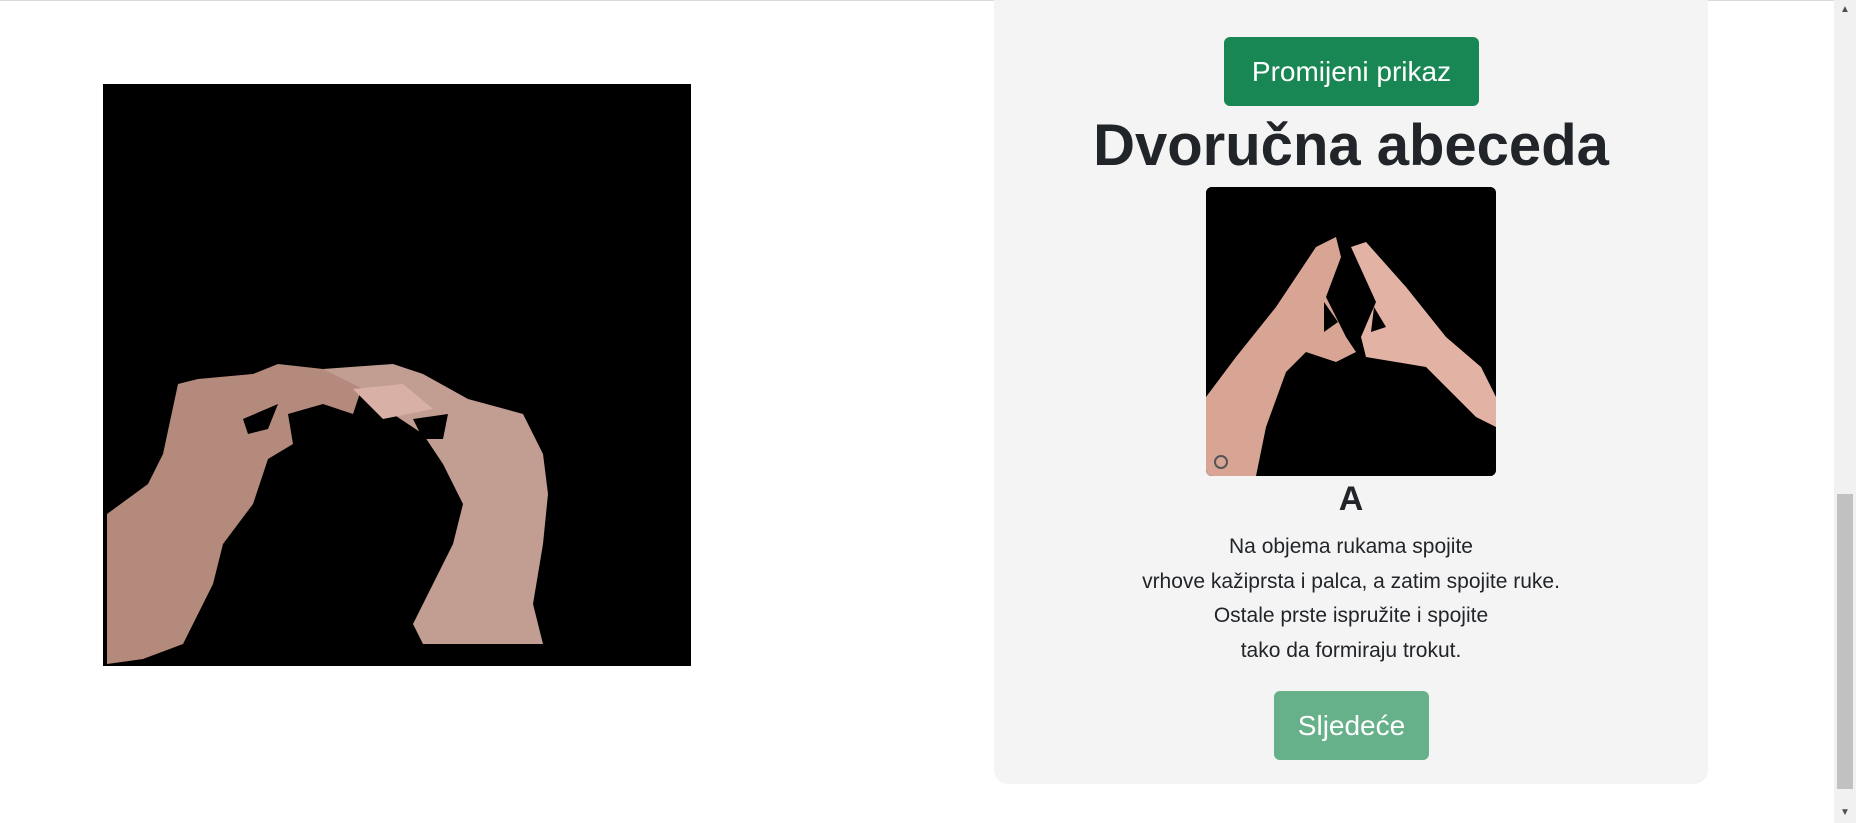 Image resolution: width=1856 pixels, height=823 pixels. Describe the element at coordinates (1351, 499) in the screenshot. I see `sign-letter: A` at that location.